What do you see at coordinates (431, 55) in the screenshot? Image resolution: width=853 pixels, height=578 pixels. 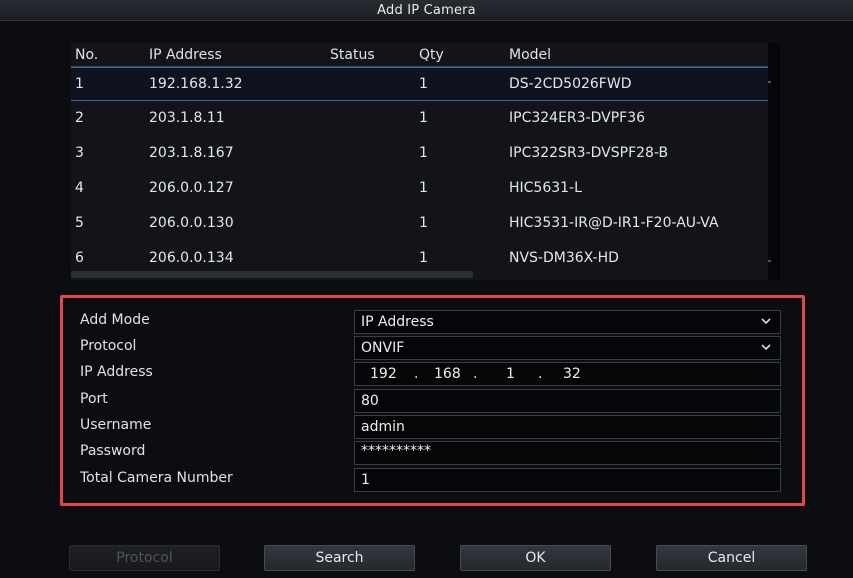 I see `column-header-qty: Qty` at bounding box center [431, 55].